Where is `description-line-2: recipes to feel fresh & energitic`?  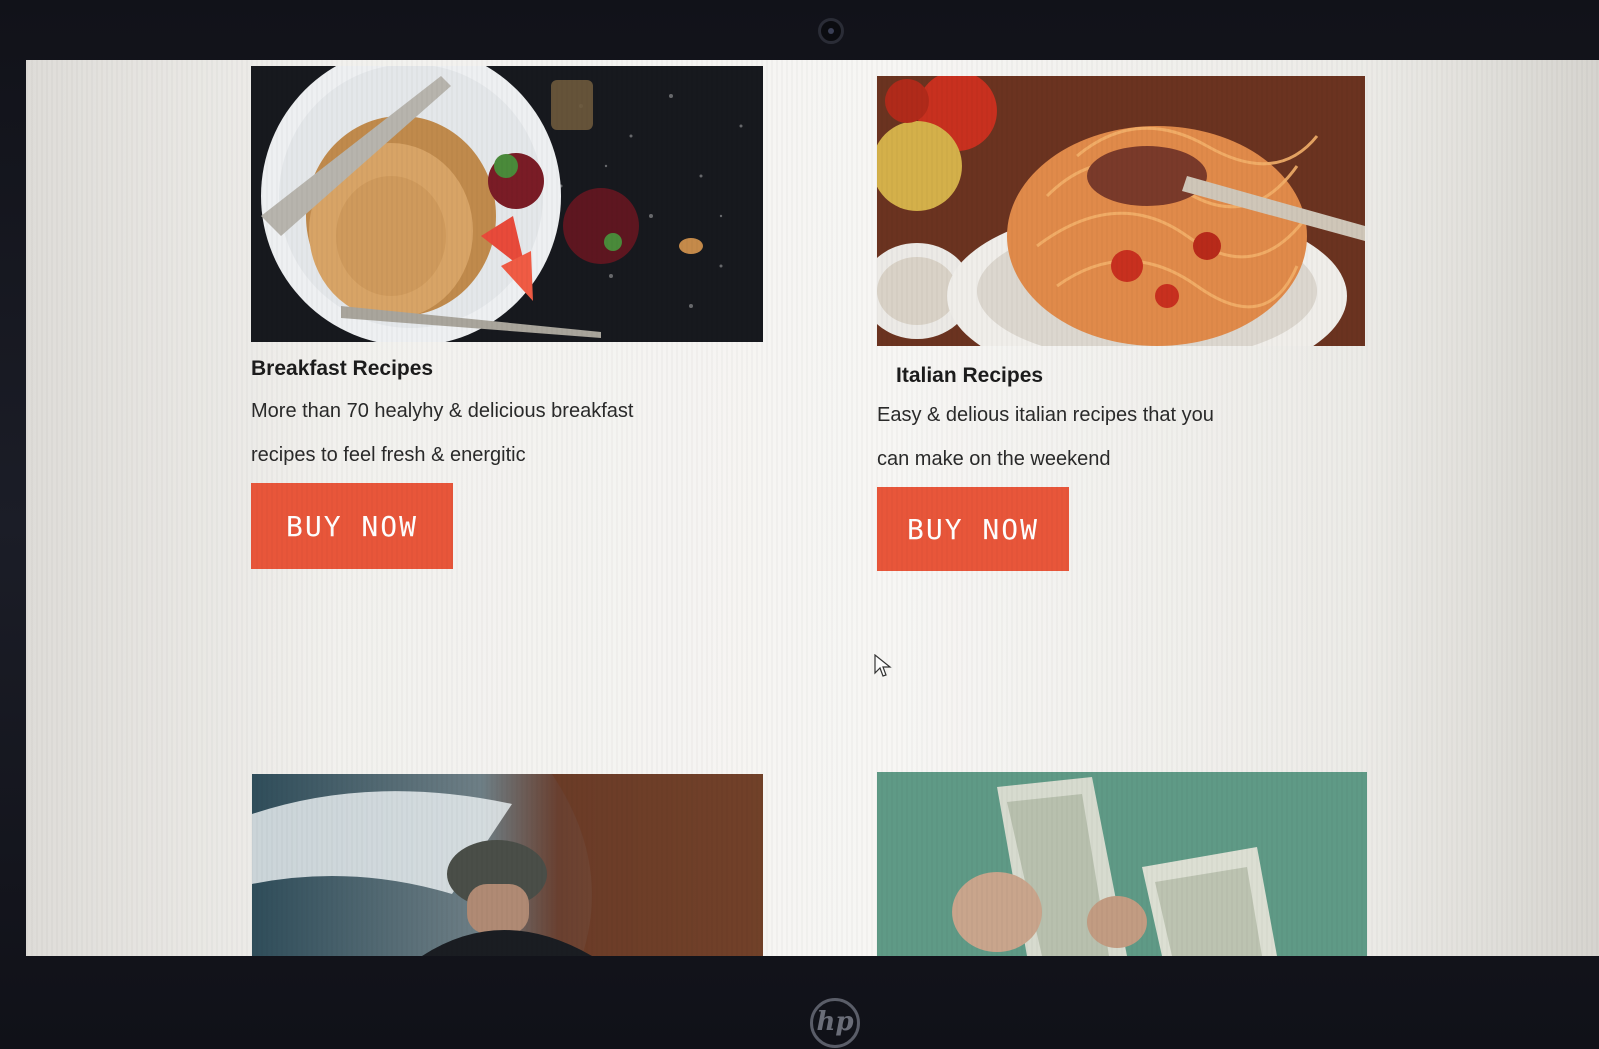
description-line-2: recipes to feel fresh & energitic is located at coordinates (388, 455).